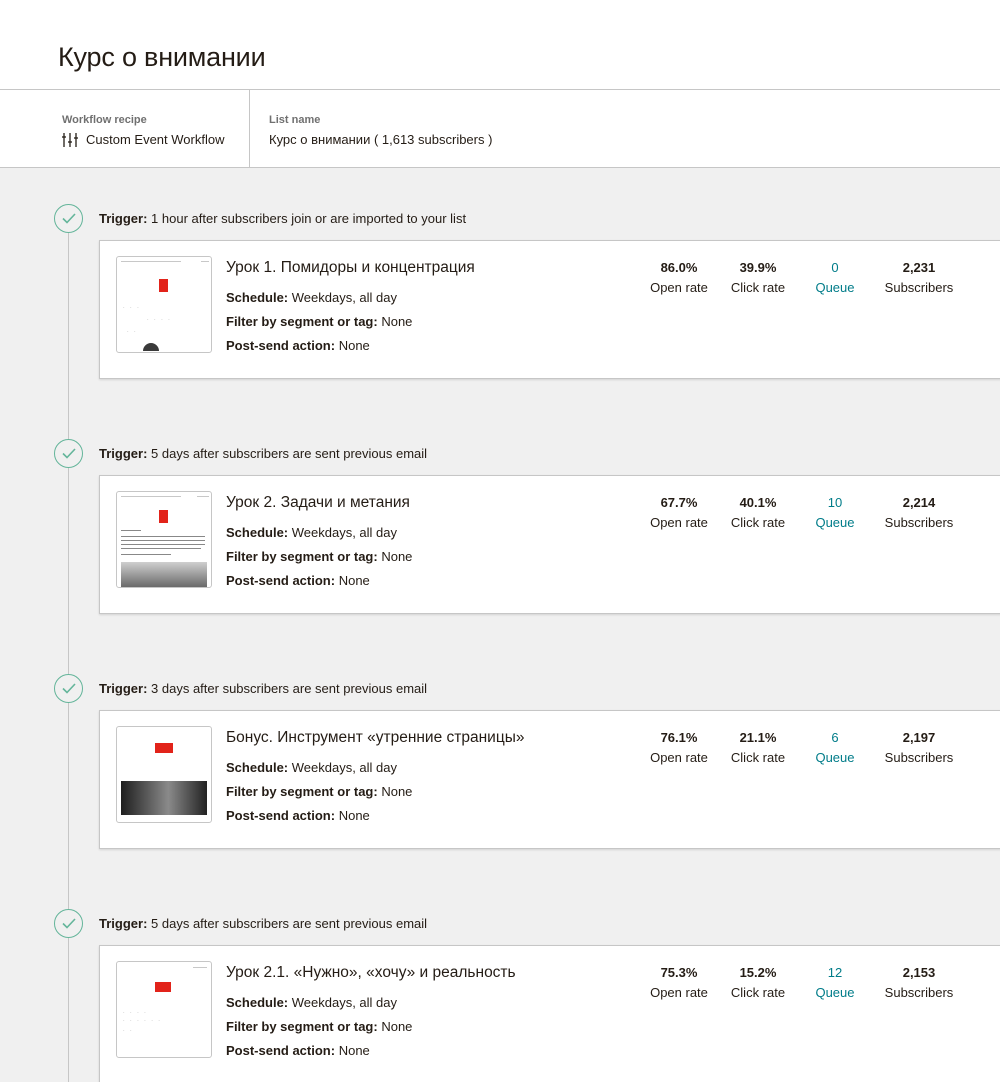  What do you see at coordinates (835, 277) in the screenshot?
I see `queue-link: 0 Queue` at bounding box center [835, 277].